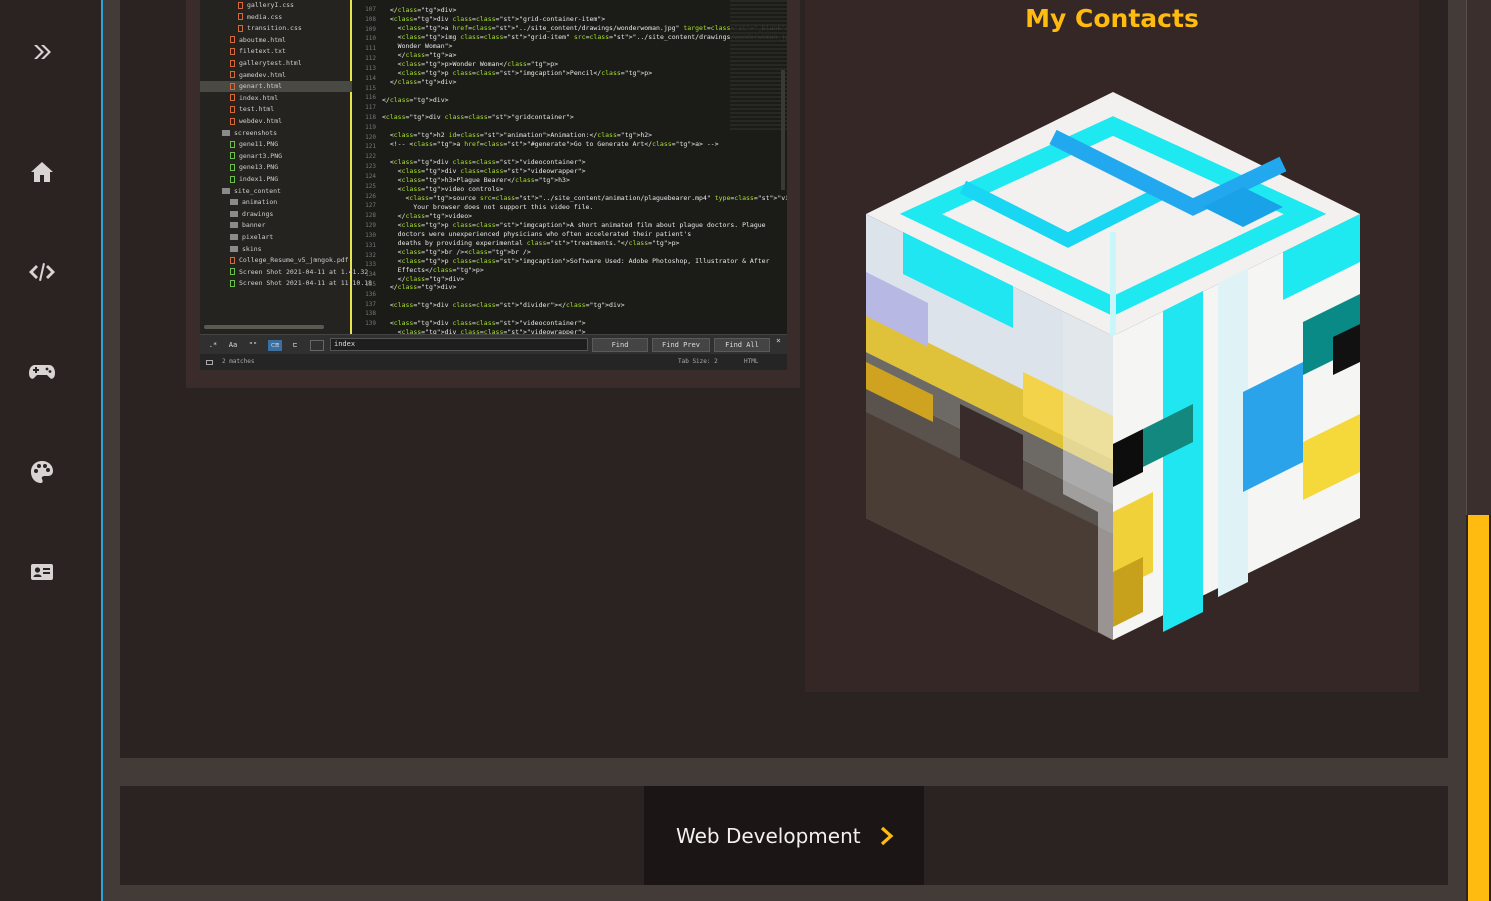  What do you see at coordinates (370, 39) in the screenshot?
I see `line-number: 110` at bounding box center [370, 39].